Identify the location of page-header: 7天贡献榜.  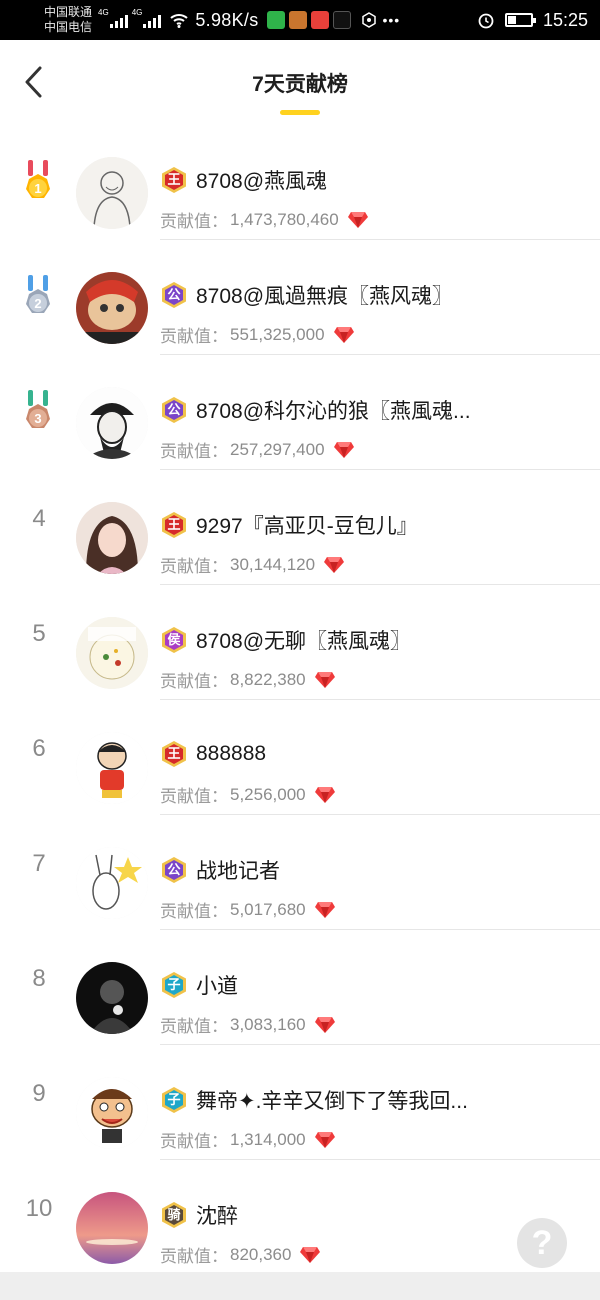
(300, 82).